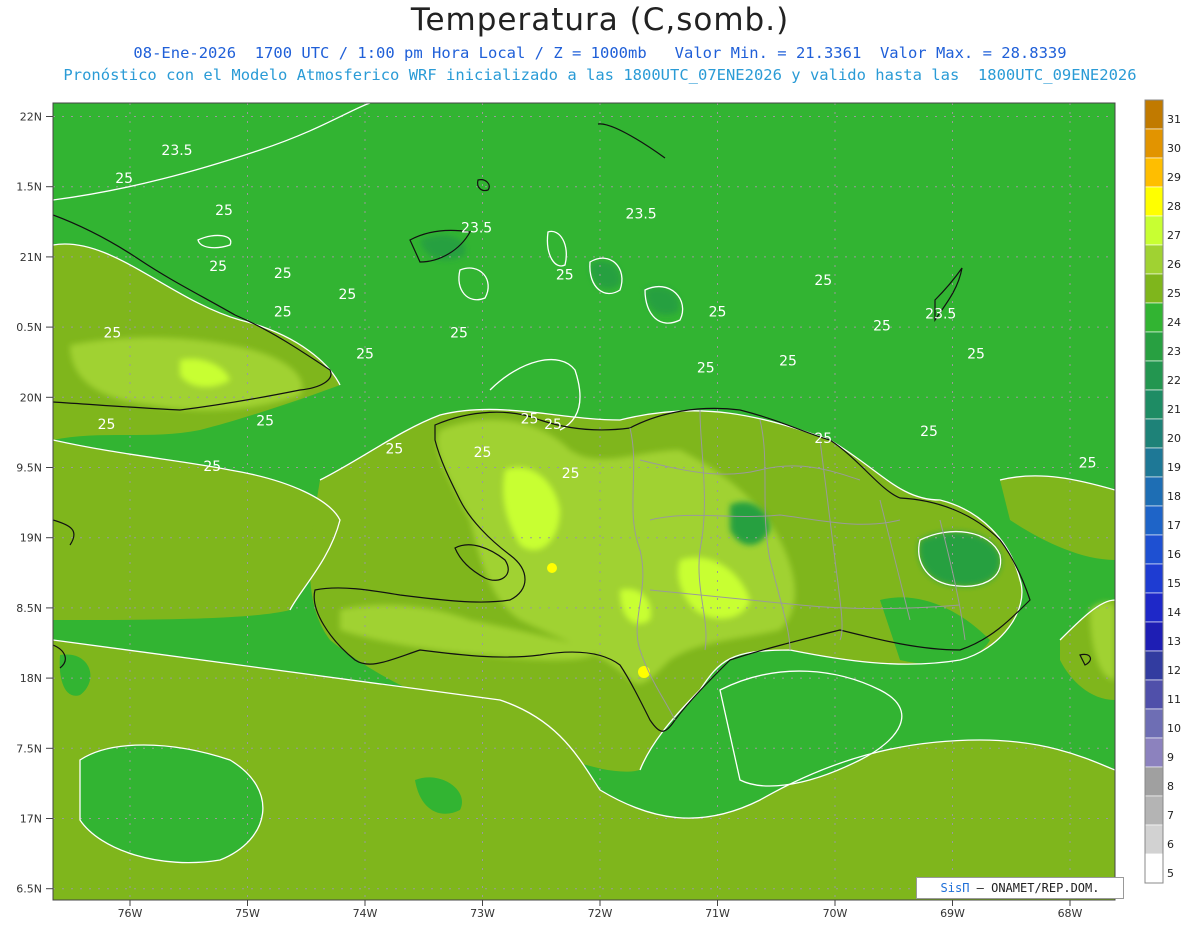 The width and height of the screenshot is (1200, 927). What do you see at coordinates (1174, 554) in the screenshot?
I see `colorbar-label: 16` at bounding box center [1174, 554].